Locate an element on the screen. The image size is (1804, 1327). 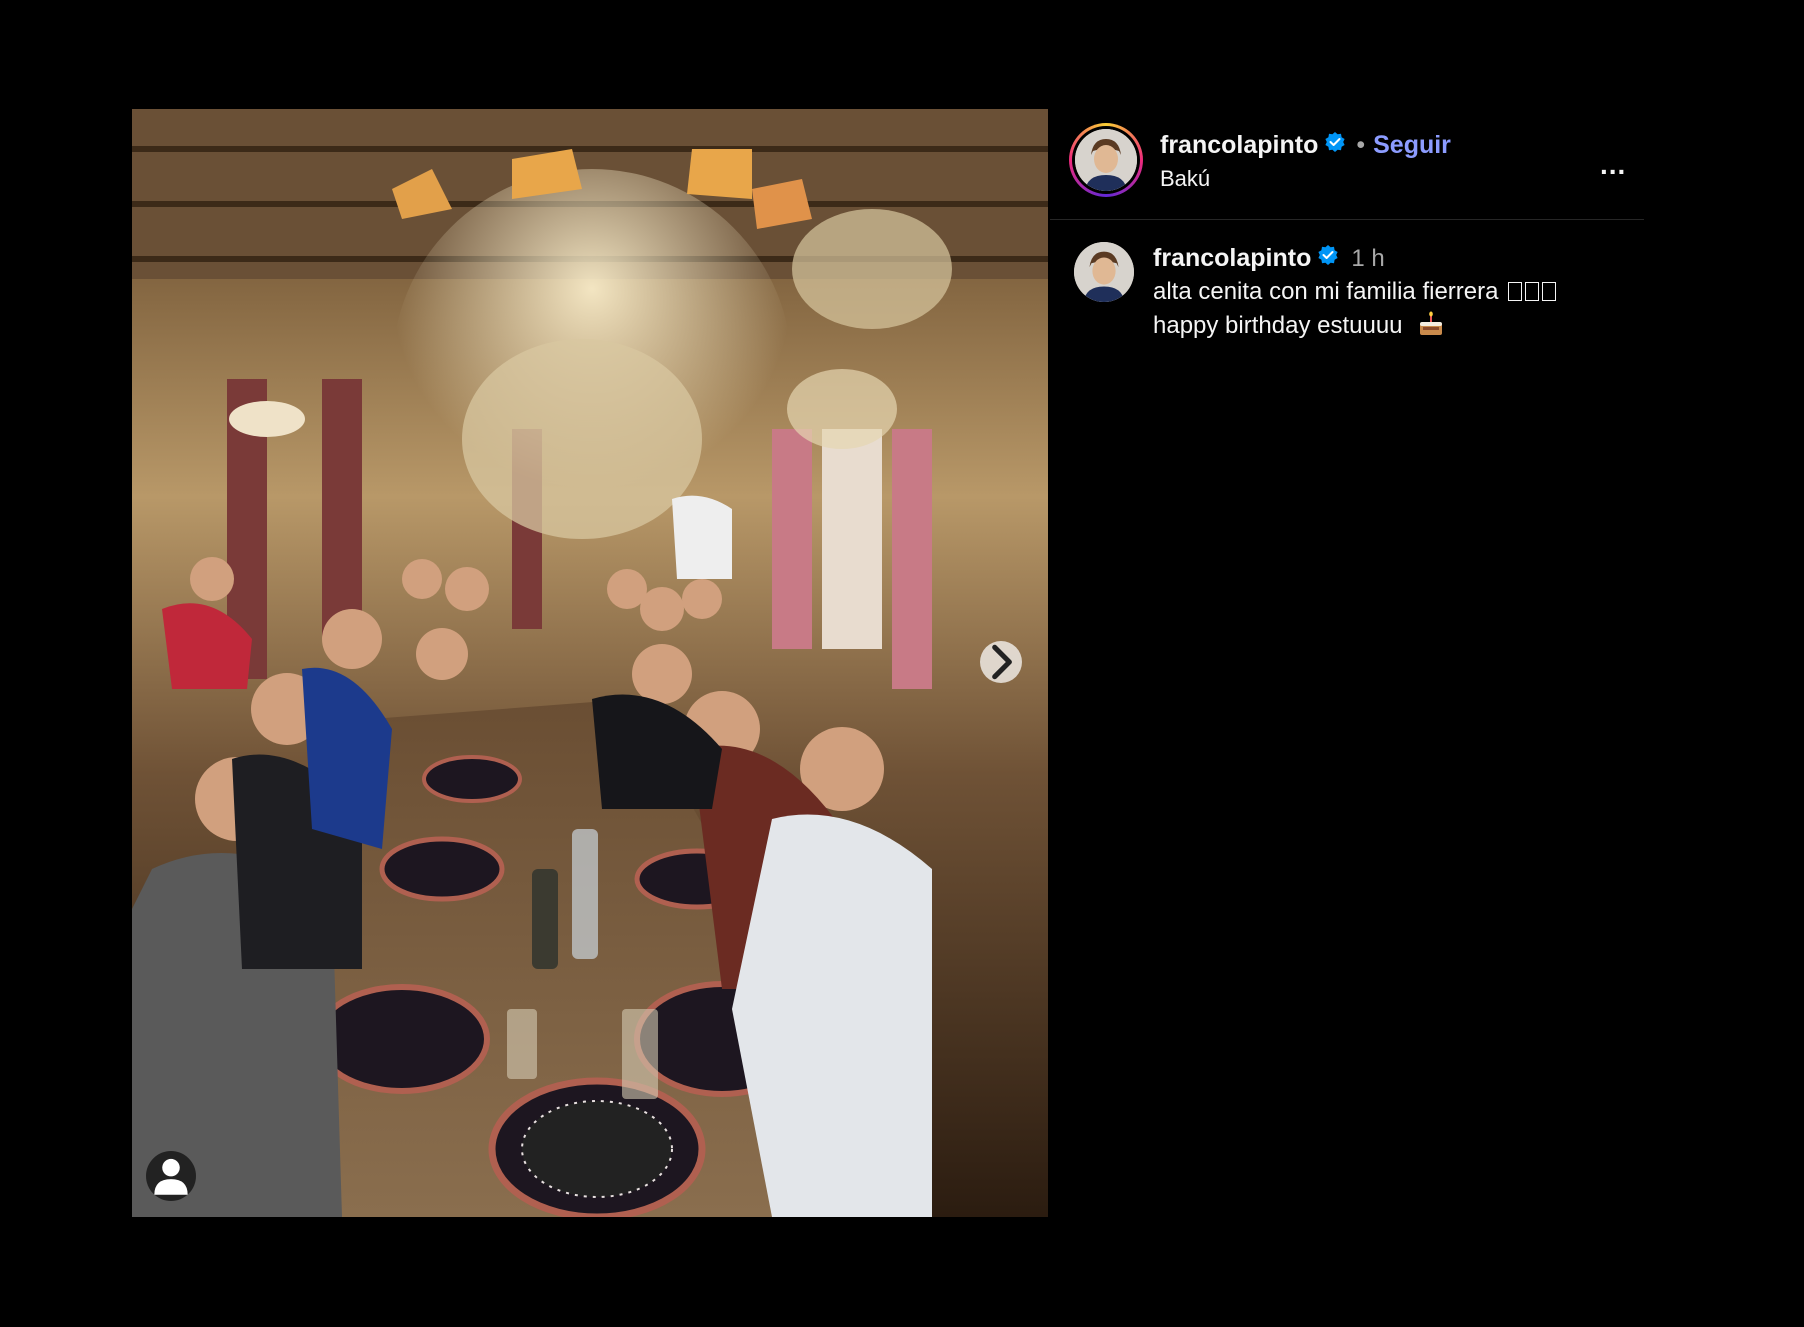
caption-line-1: alta cenita con mi familia fierrera is located at coordinates (1393, 292).